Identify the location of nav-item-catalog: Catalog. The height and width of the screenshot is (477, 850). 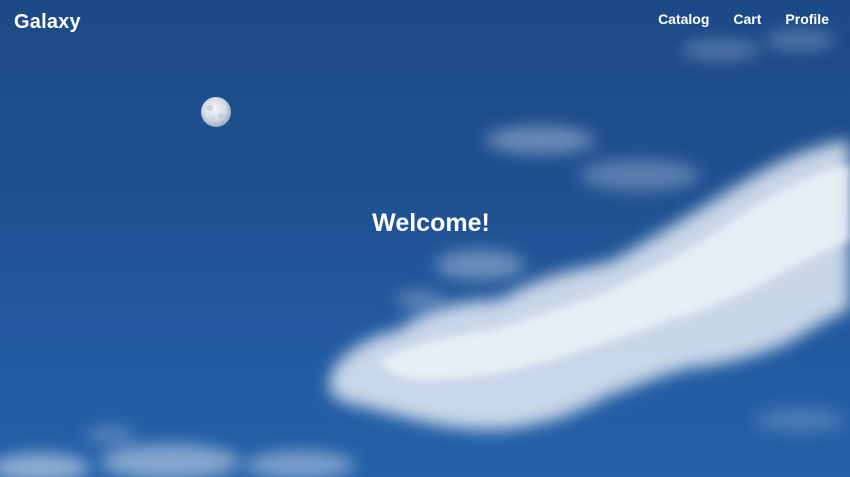
(683, 19).